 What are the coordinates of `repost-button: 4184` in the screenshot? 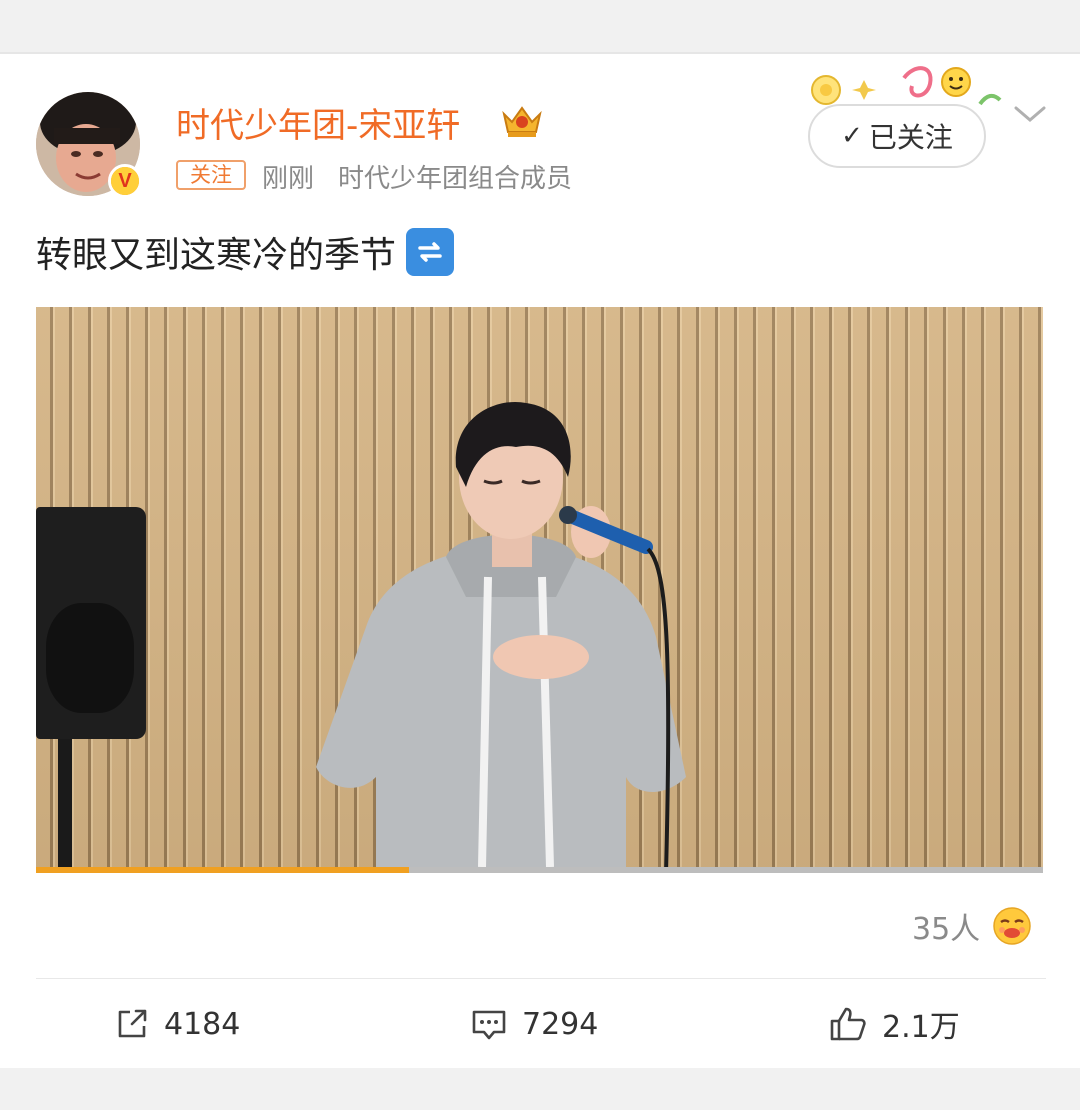 It's located at (177, 1024).